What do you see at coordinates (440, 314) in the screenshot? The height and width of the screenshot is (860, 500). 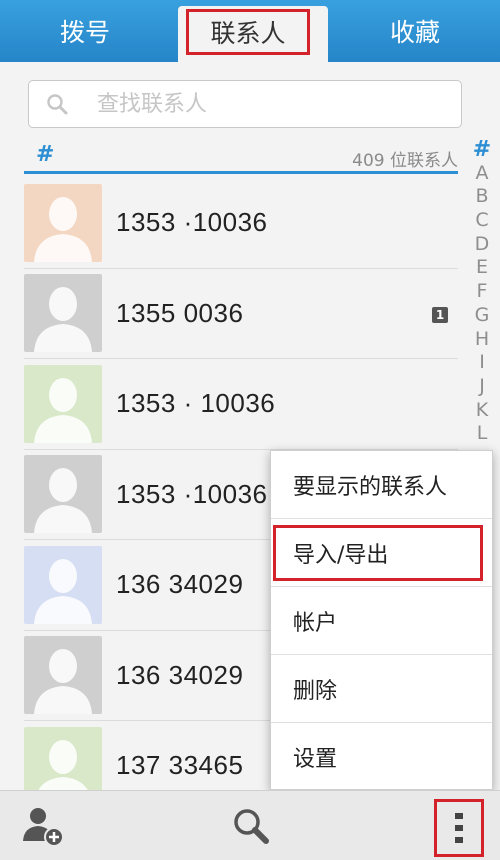 I see `sim-badge-icon: 1` at bounding box center [440, 314].